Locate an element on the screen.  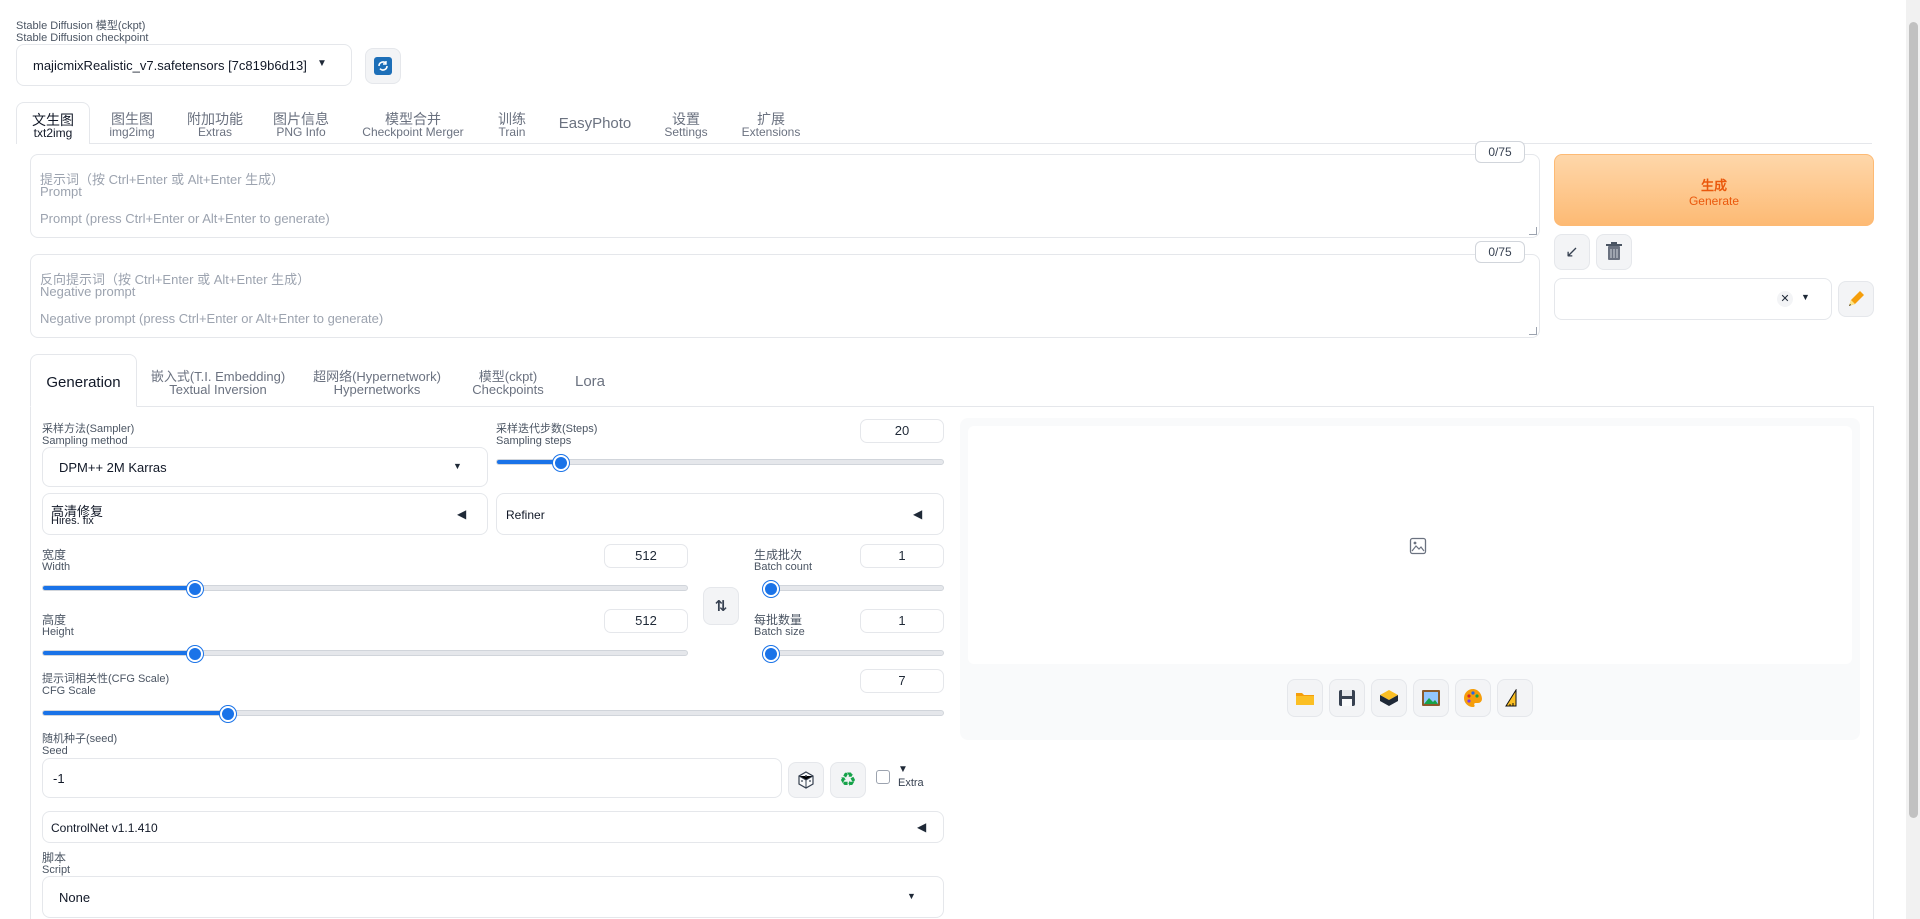
seed-label-cn: 随机种子(seed) is located at coordinates (80, 739).